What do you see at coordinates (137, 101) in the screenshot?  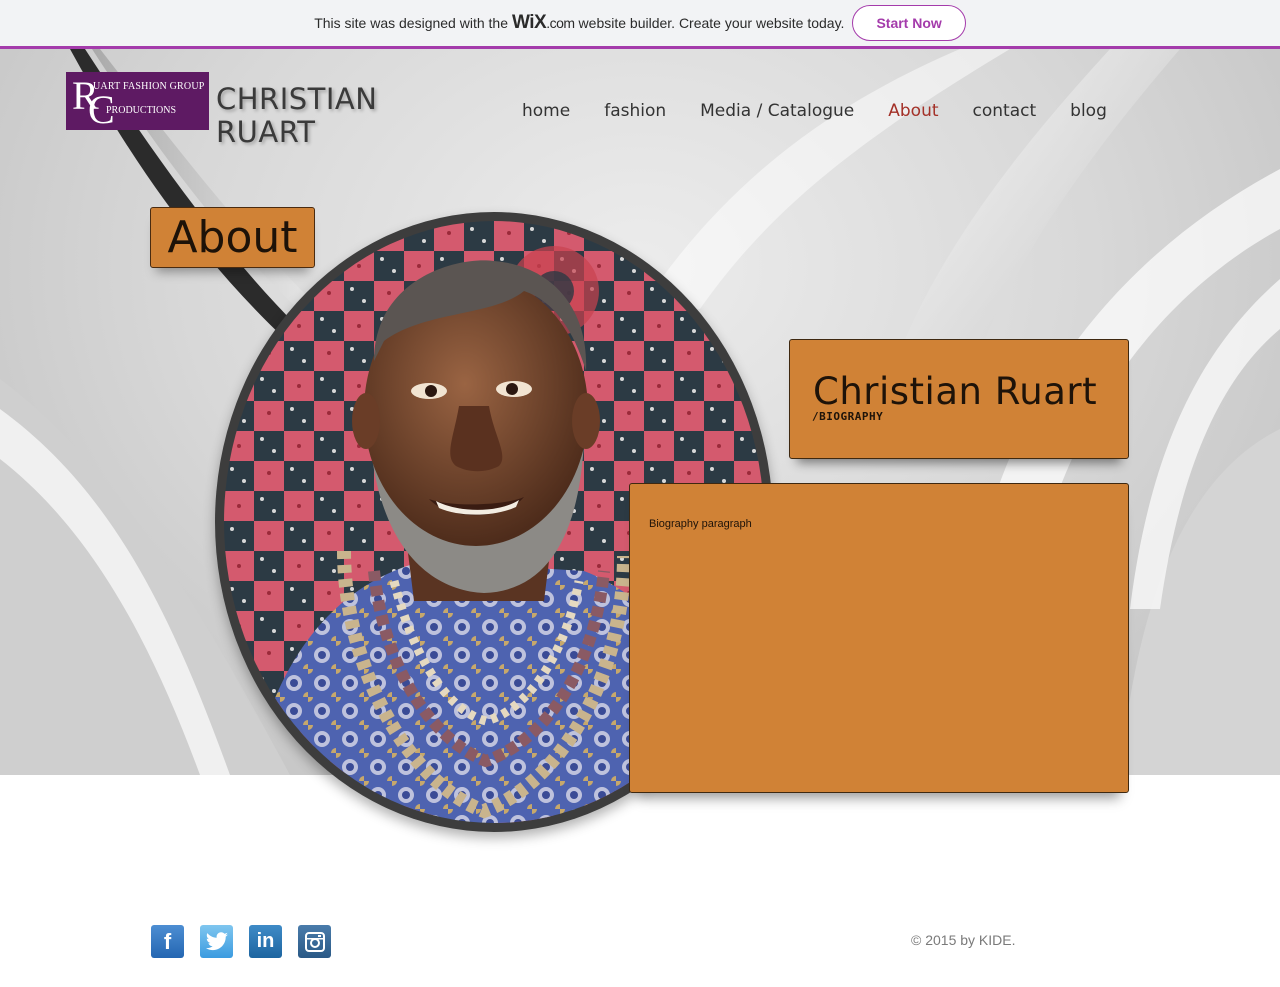 I see `brand-logo: R C UART FASHION GROUP PRODUCTIONS` at bounding box center [137, 101].